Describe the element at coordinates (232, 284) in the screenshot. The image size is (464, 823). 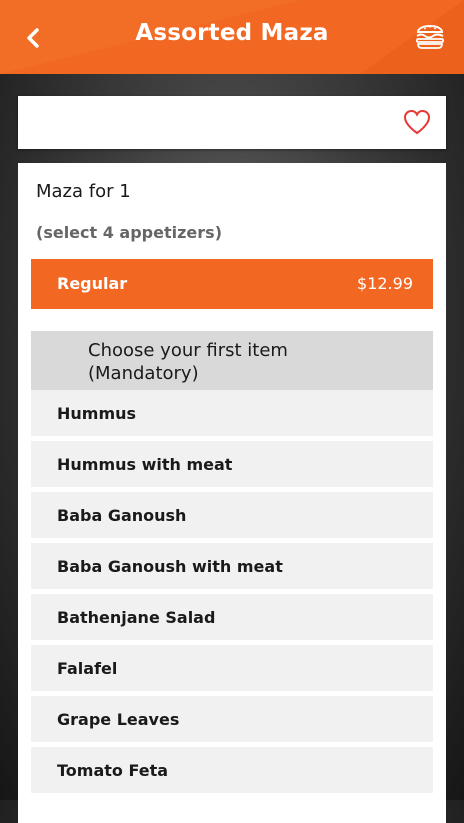
I see `size-option-regular: Regular $12.99` at that location.